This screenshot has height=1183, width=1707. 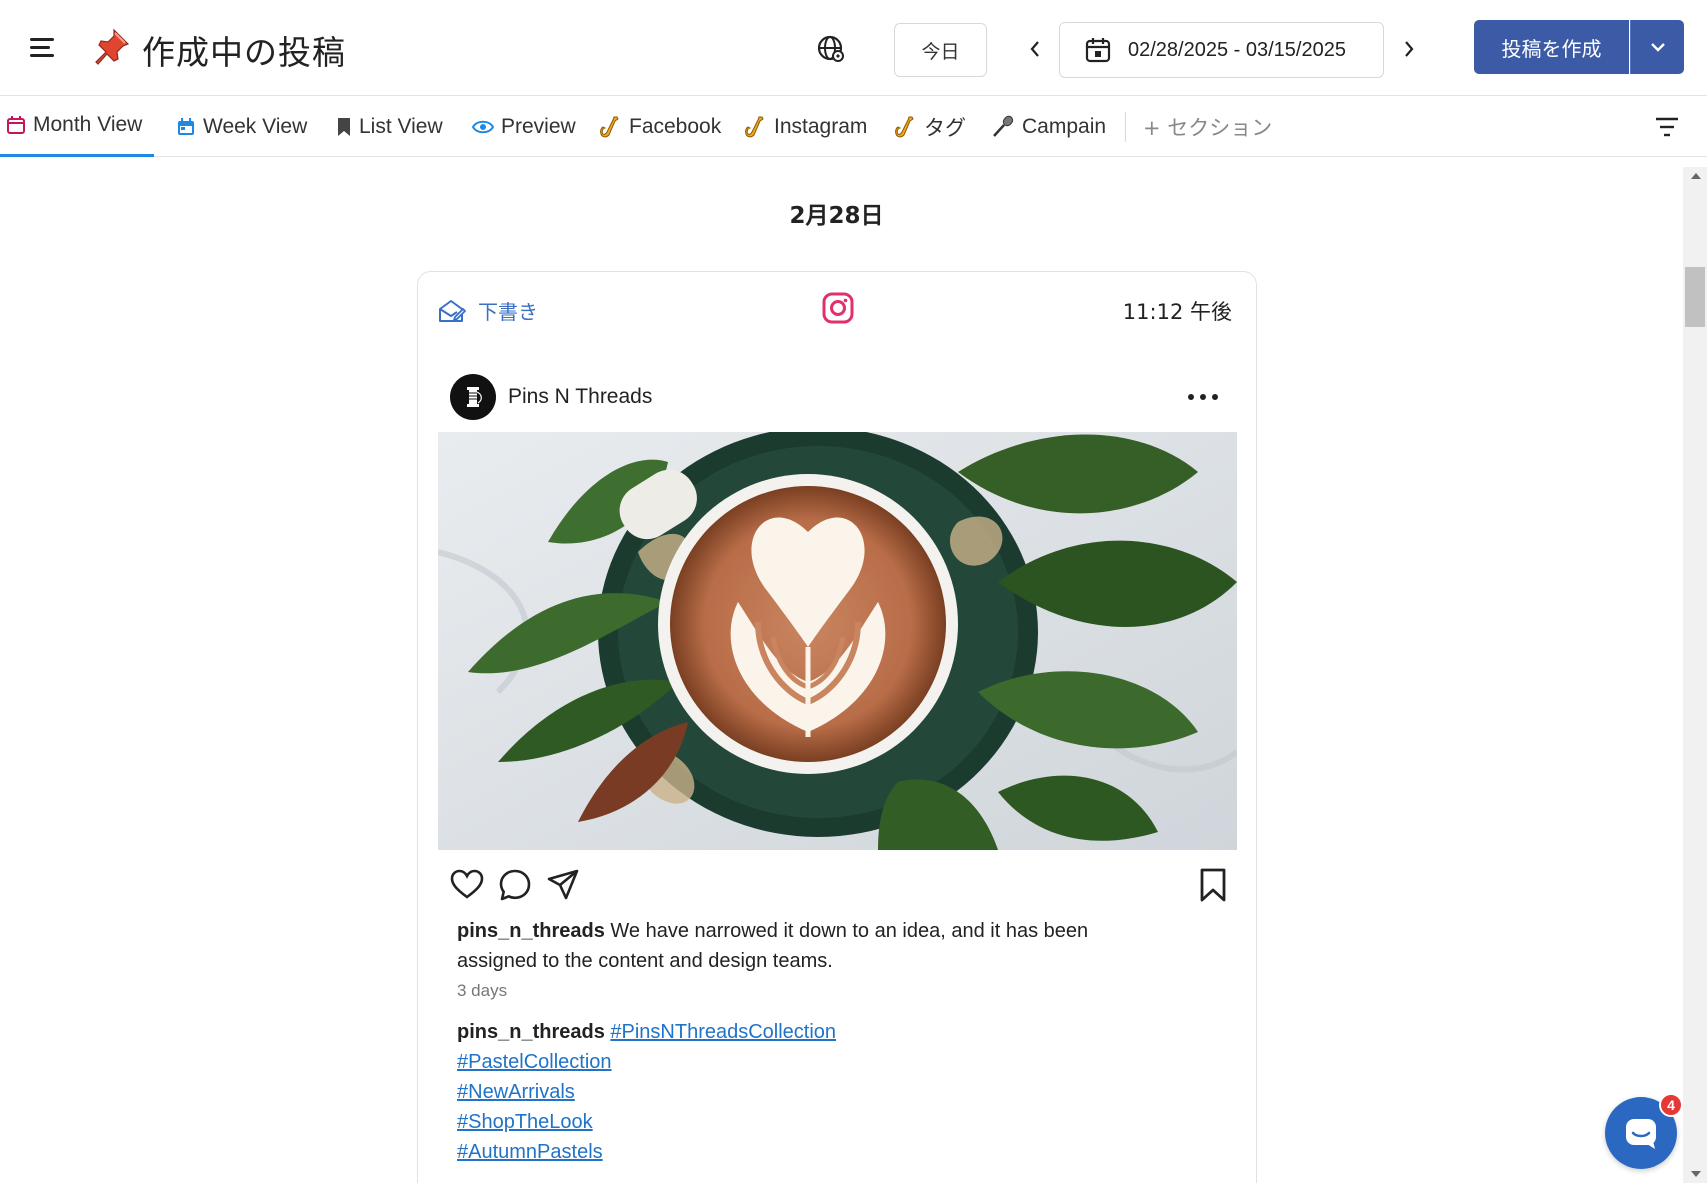 I want to click on previous-range-button, so click(x=1035, y=49).